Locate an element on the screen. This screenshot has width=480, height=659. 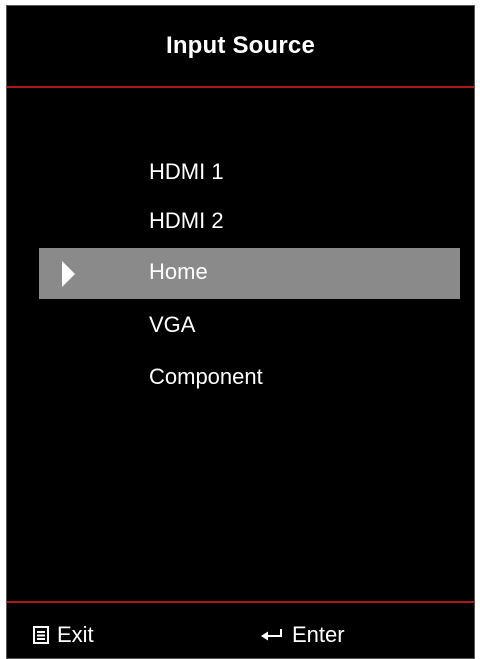
source-item-vga: VGA is located at coordinates (249, 326).